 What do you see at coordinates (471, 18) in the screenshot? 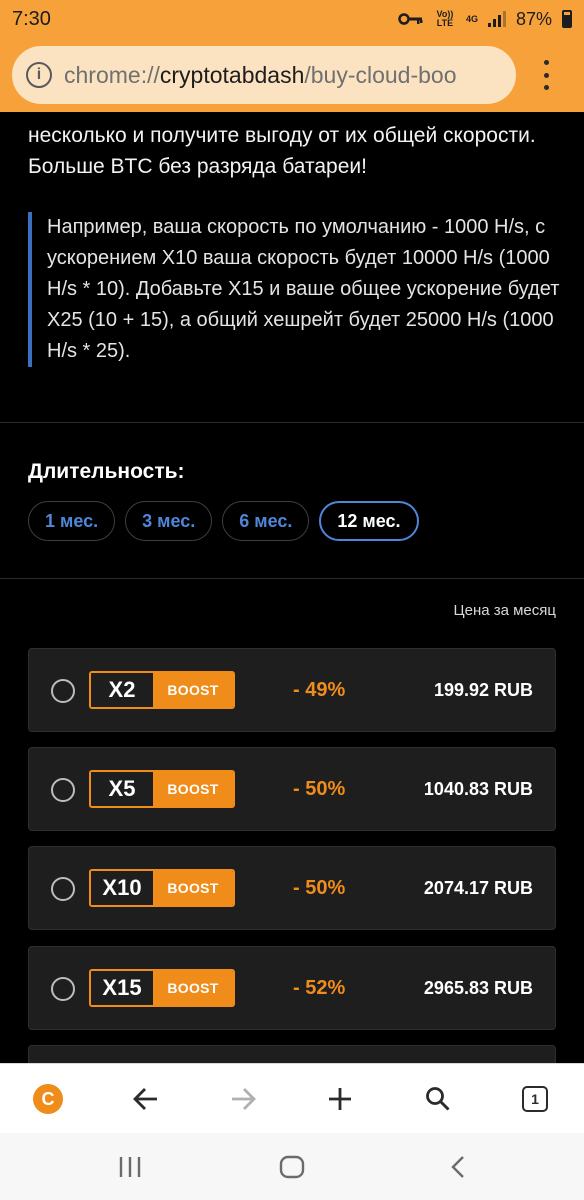
I see `network-type: 4G` at bounding box center [471, 18].